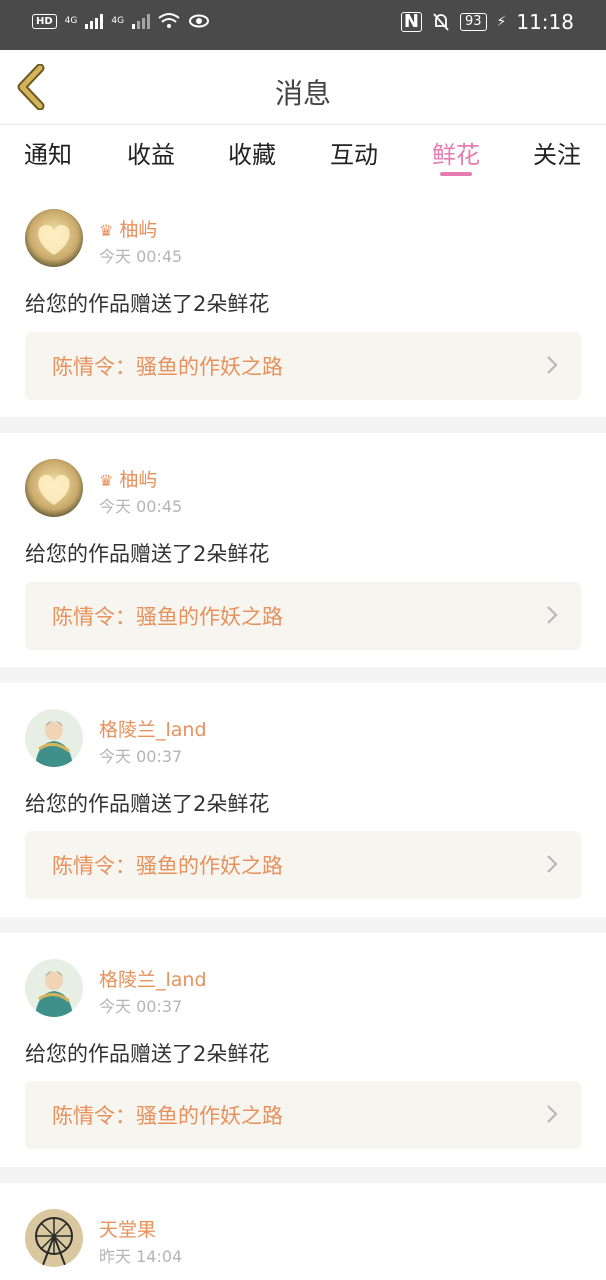  What do you see at coordinates (456, 152) in the screenshot?
I see `tab-flowers: 鲜花` at bounding box center [456, 152].